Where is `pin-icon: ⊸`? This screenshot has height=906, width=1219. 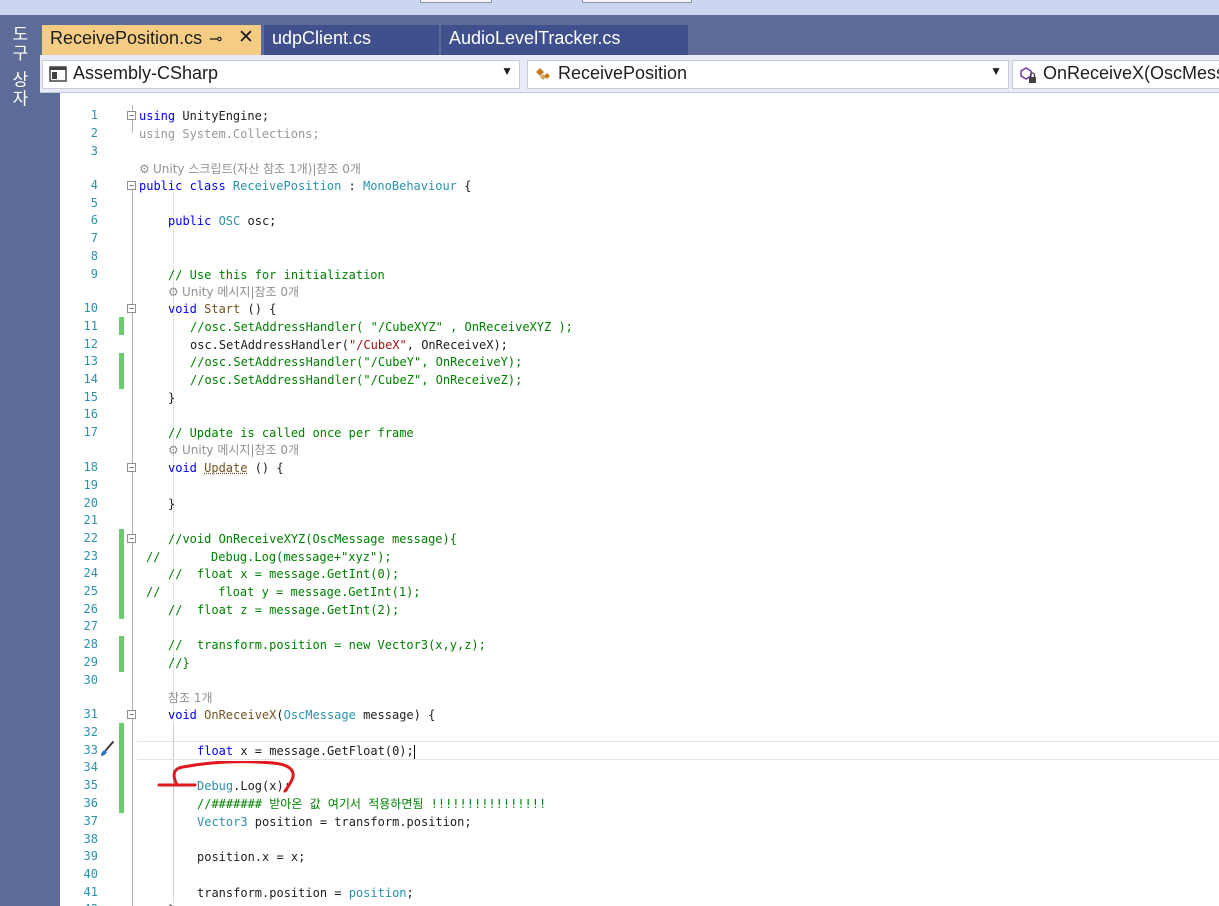
pin-icon: ⊸ is located at coordinates (215, 39).